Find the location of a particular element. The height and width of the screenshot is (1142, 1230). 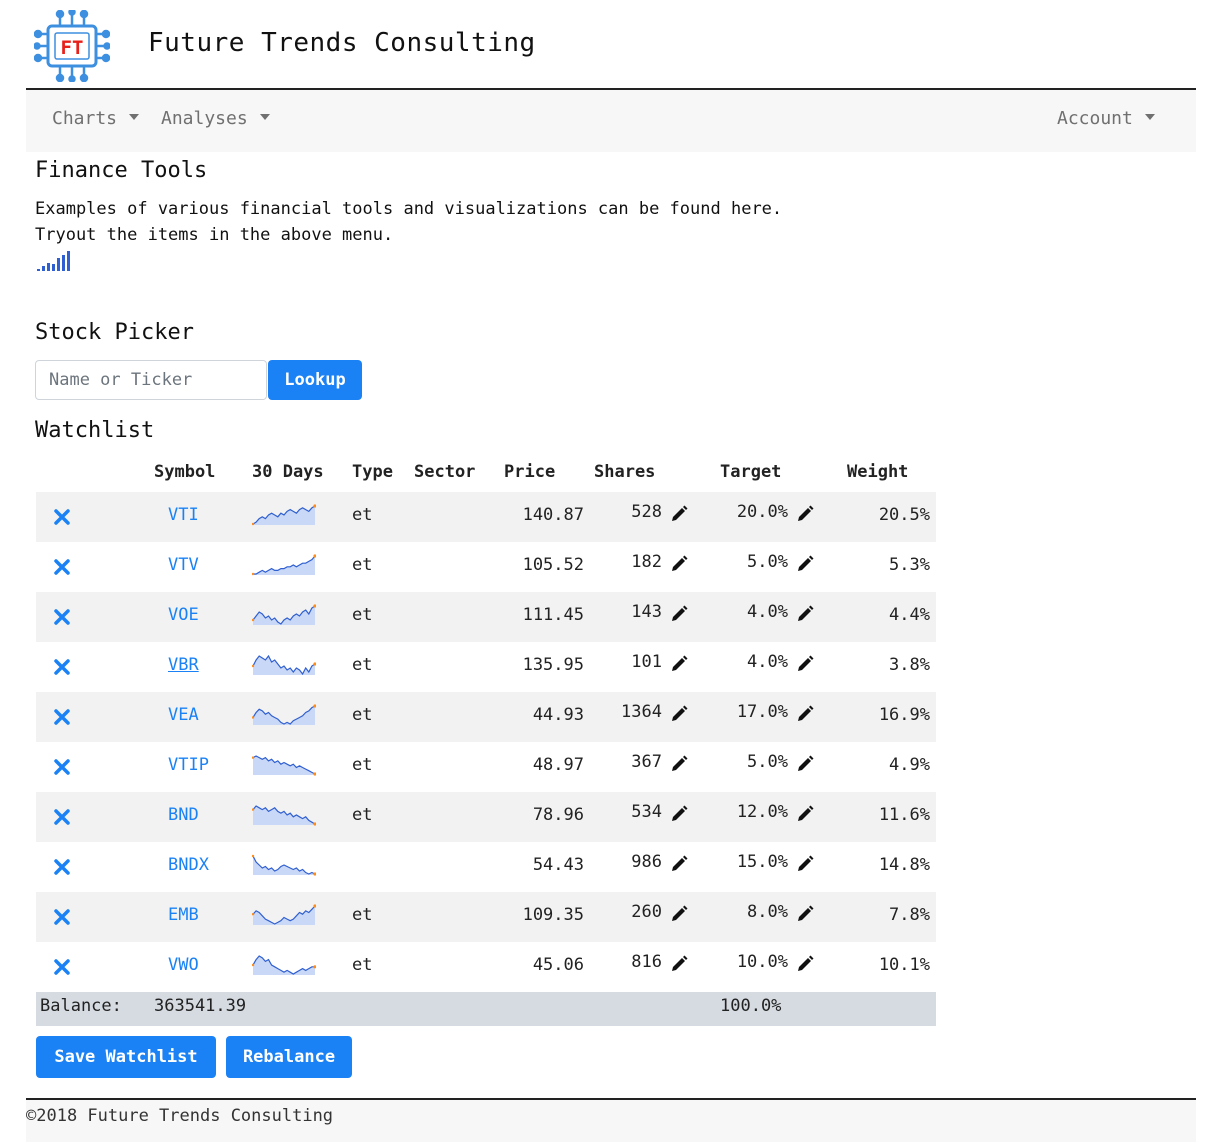

lookup-button: Lookup is located at coordinates (315, 380).